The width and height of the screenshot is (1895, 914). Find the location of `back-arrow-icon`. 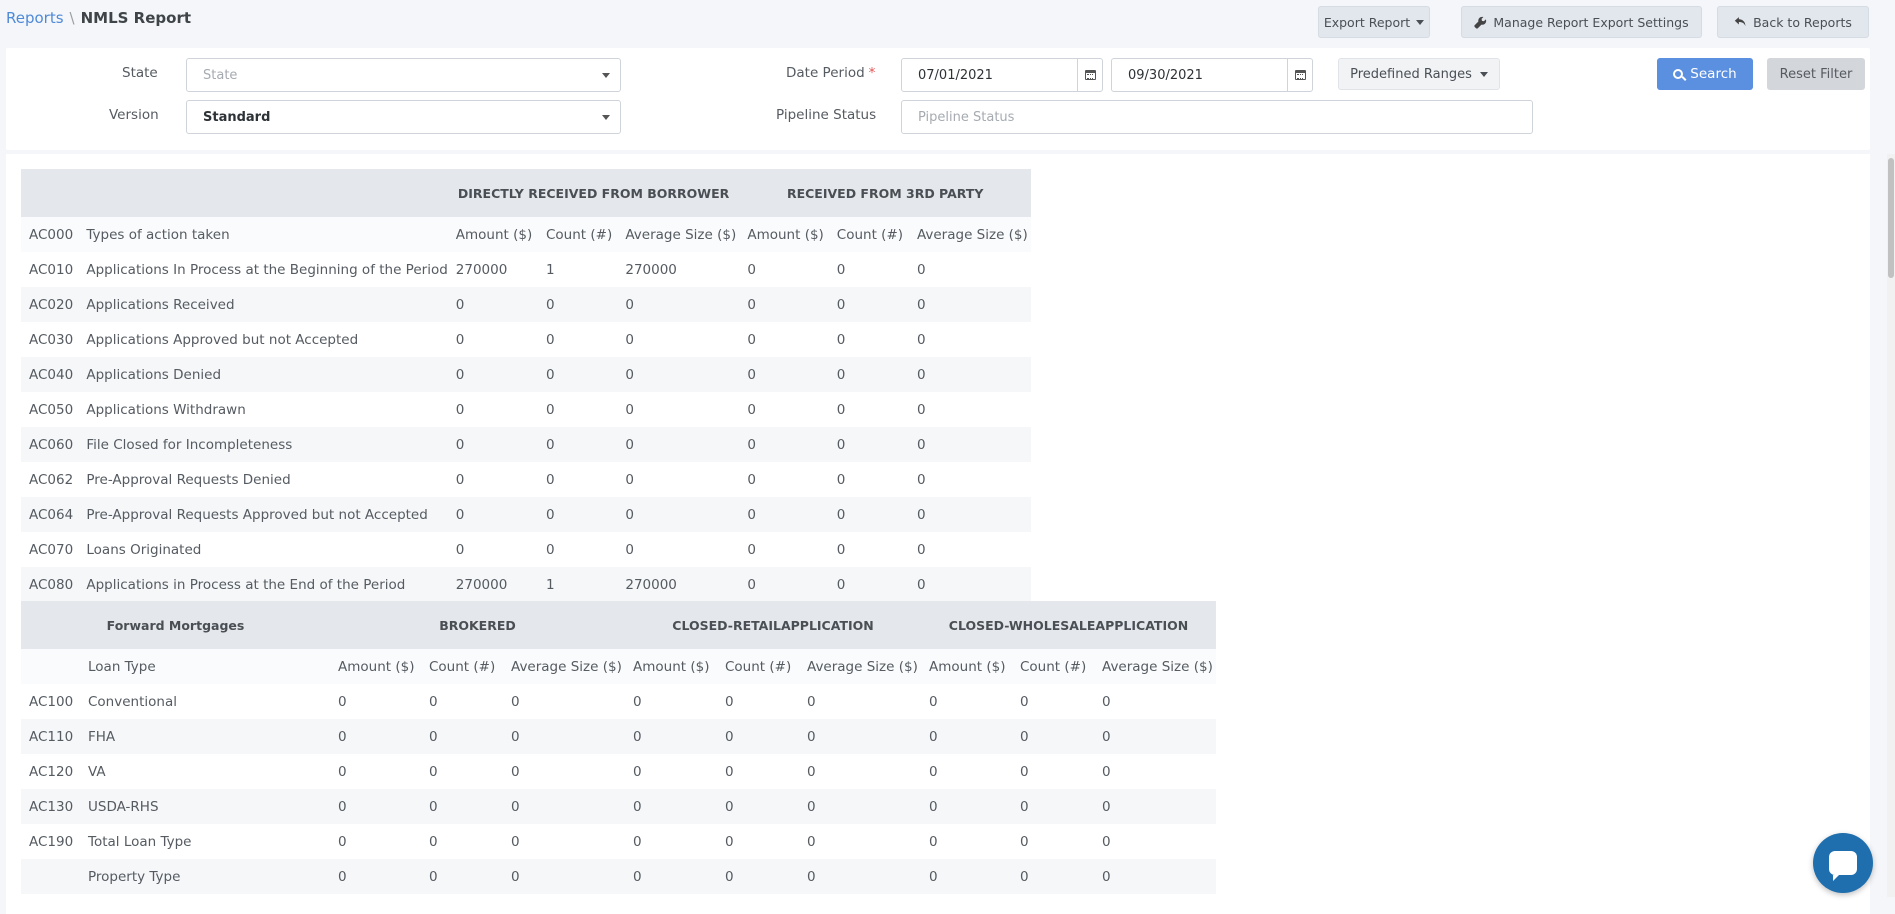

back-arrow-icon is located at coordinates (1740, 22).